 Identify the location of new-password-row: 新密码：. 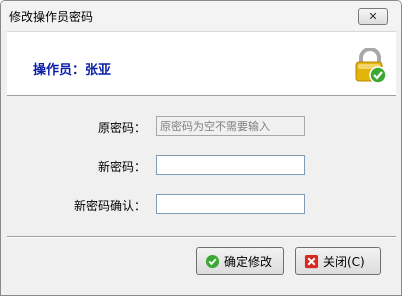
(201, 165).